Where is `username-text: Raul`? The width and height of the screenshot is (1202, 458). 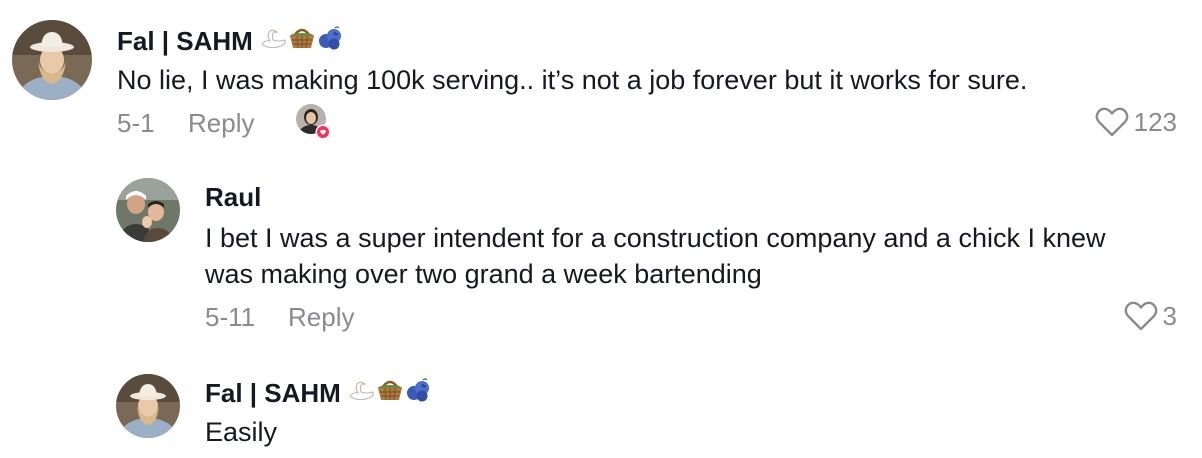 username-text: Raul is located at coordinates (233, 197).